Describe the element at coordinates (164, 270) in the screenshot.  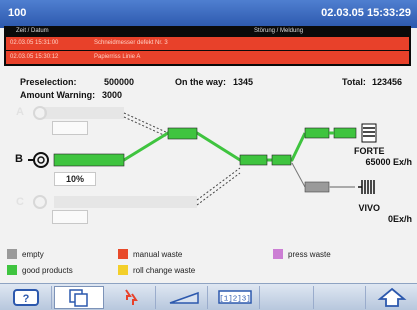
I see `legend-roll-label: roll change waste` at that location.